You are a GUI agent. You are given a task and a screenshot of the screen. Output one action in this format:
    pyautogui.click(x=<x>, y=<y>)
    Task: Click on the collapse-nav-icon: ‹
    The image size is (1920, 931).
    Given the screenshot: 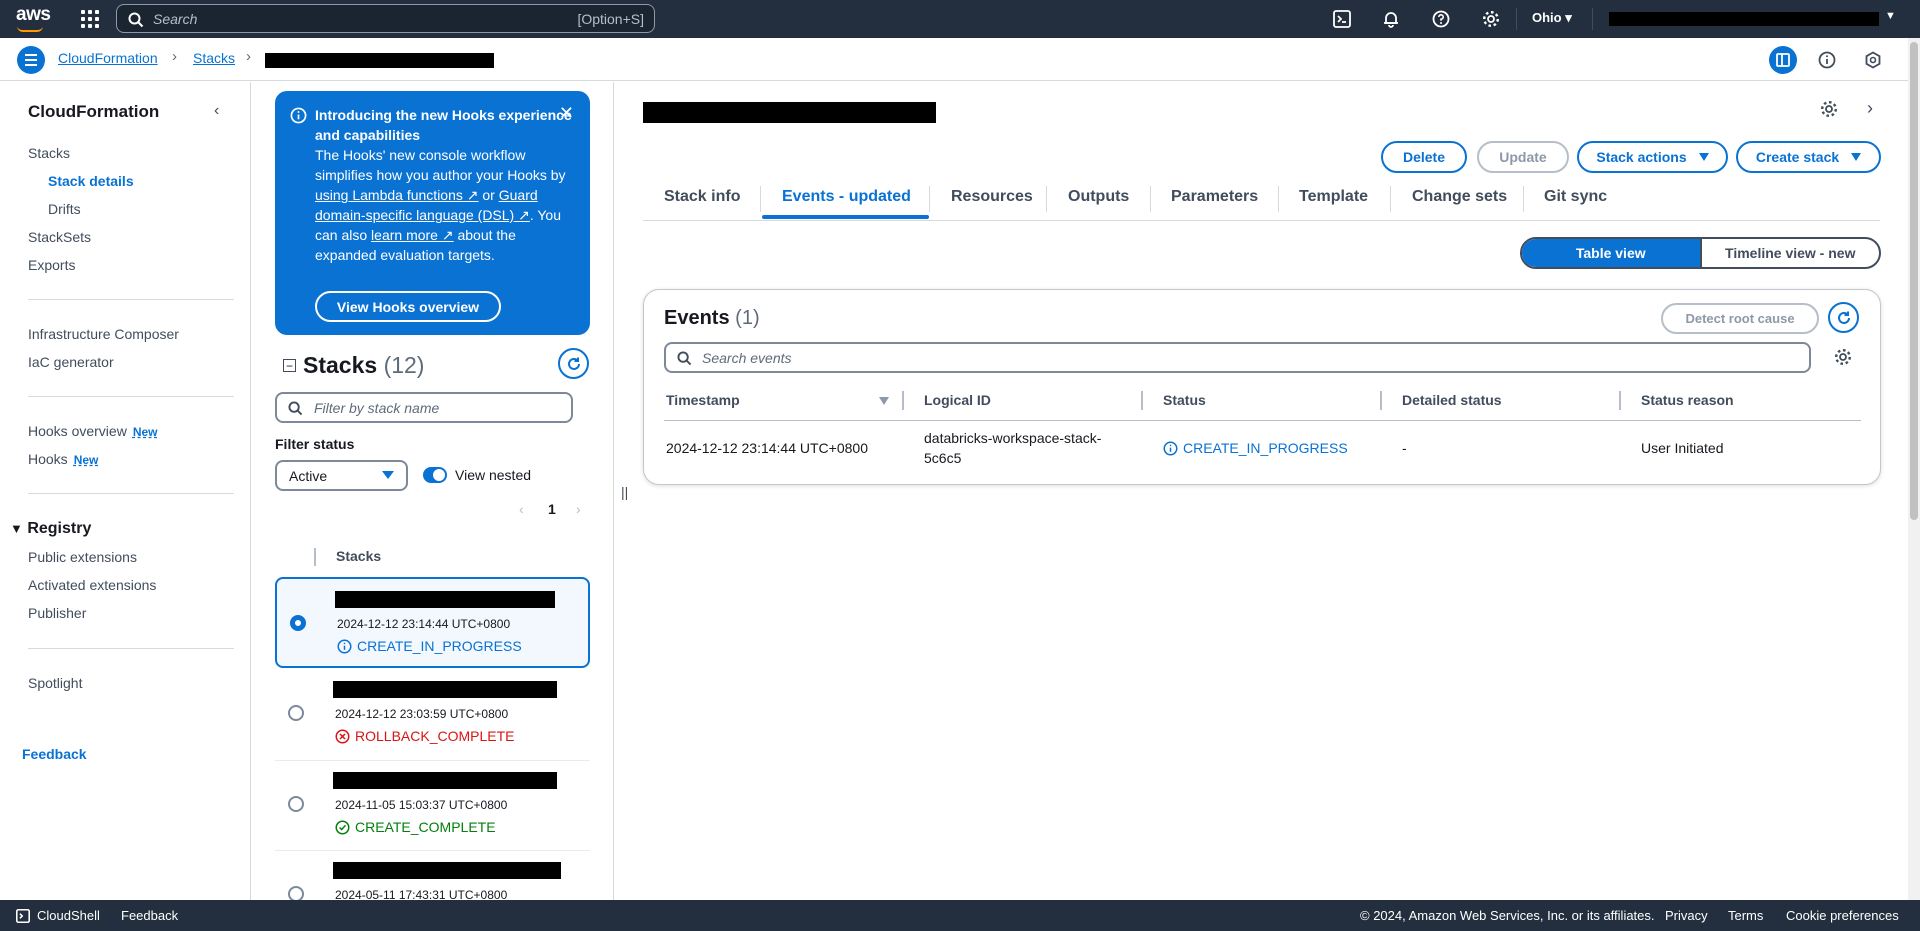 What is the action you would take?
    pyautogui.click(x=216, y=111)
    